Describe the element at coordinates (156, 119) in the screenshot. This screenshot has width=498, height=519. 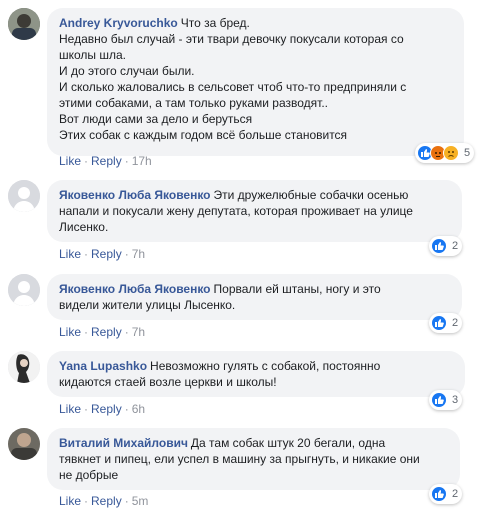
I see `comment-text: Вот люди сами за дело и беруться` at that location.